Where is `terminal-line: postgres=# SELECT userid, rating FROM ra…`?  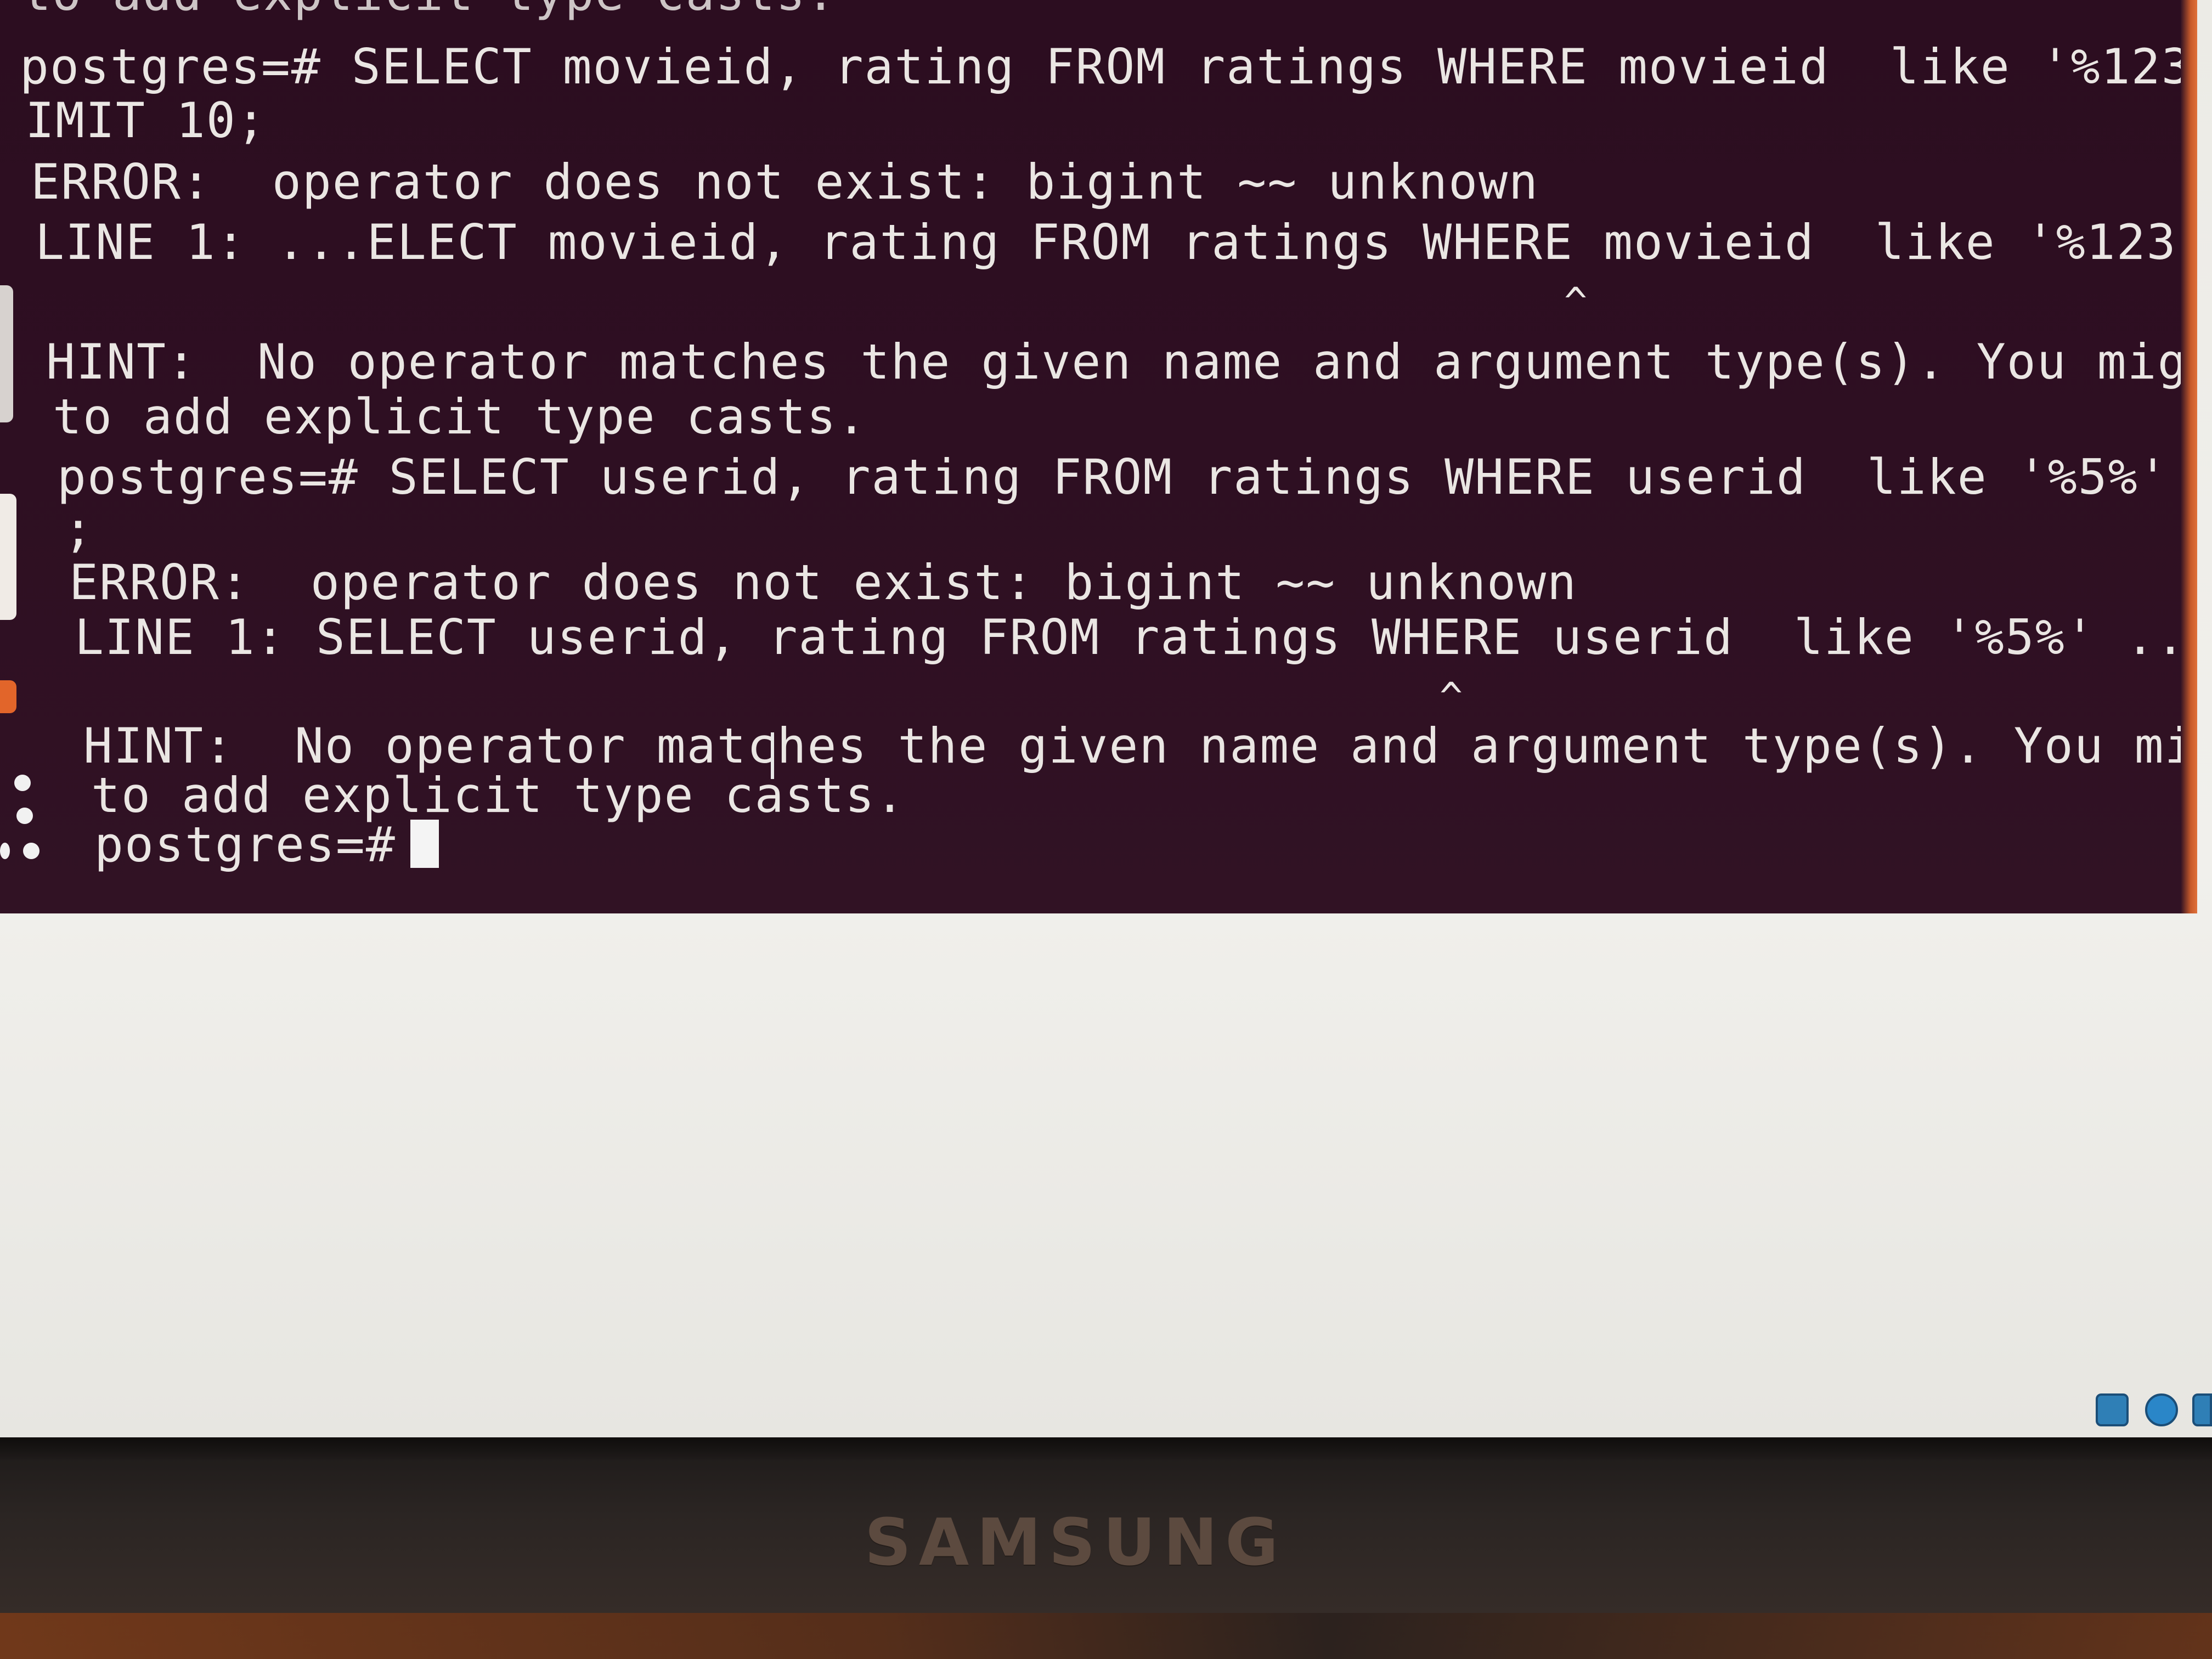 terminal-line: postgres=# SELECT userid, rating FROM ra… is located at coordinates (1113, 477).